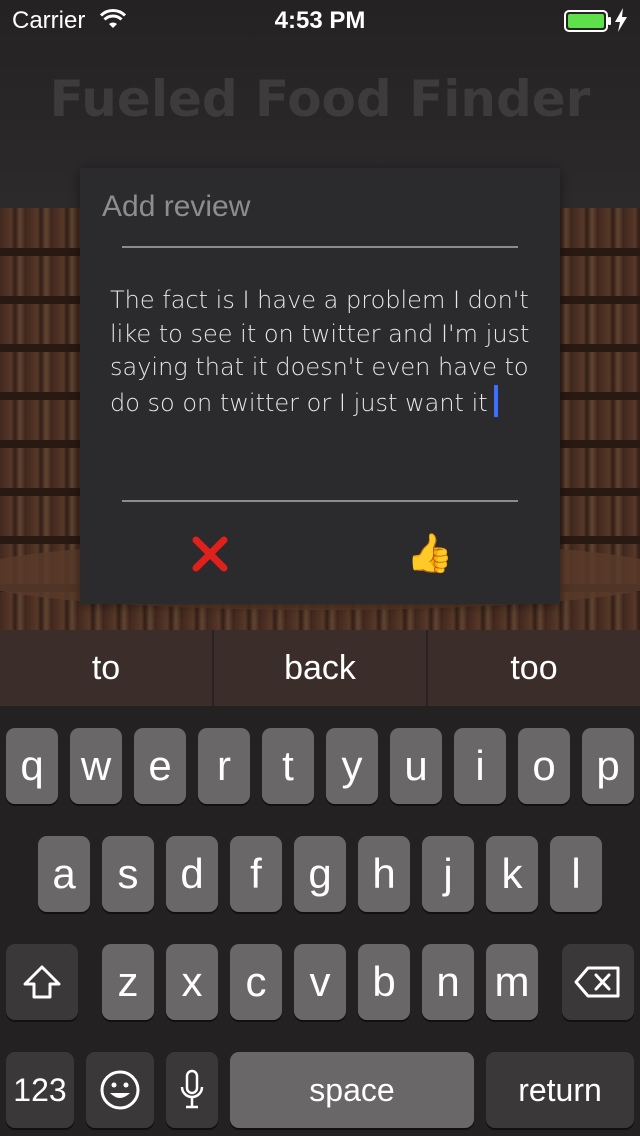  What do you see at coordinates (32, 766) in the screenshot?
I see `key-q: q` at bounding box center [32, 766].